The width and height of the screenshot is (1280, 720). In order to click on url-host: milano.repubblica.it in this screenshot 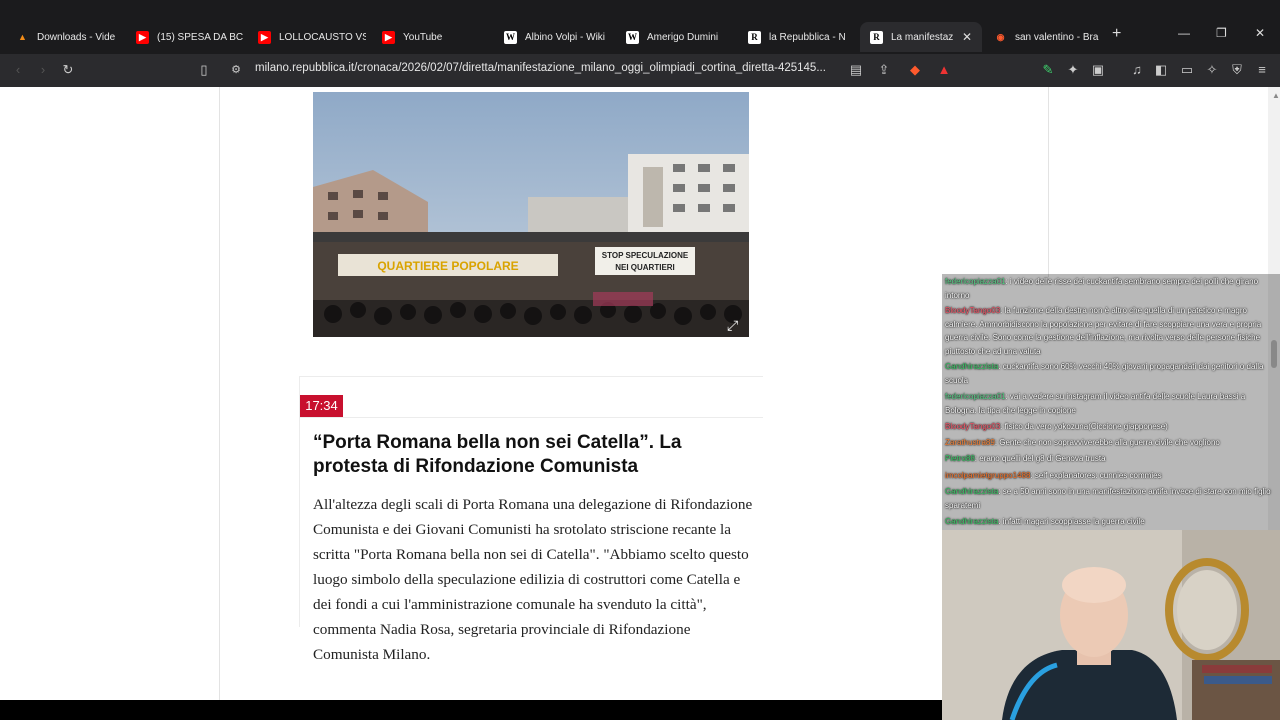, I will do `click(305, 68)`.